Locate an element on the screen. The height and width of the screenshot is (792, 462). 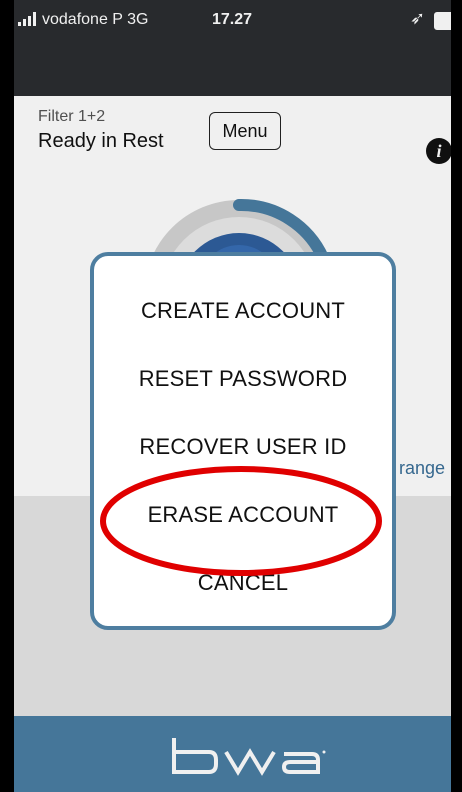
highlight-ellipse is located at coordinates (241, 521).